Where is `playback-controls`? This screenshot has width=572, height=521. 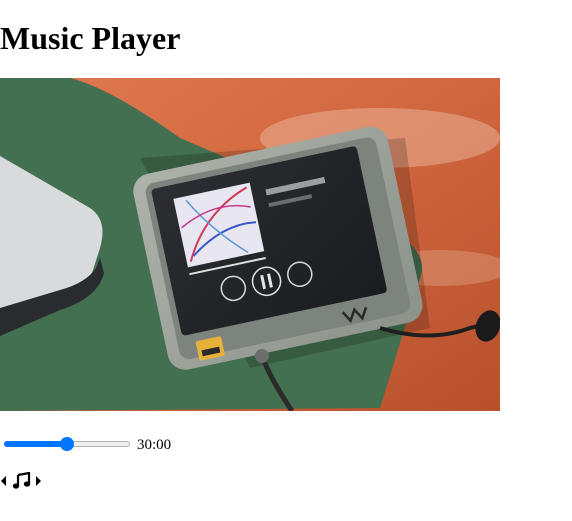 playback-controls is located at coordinates (30, 480).